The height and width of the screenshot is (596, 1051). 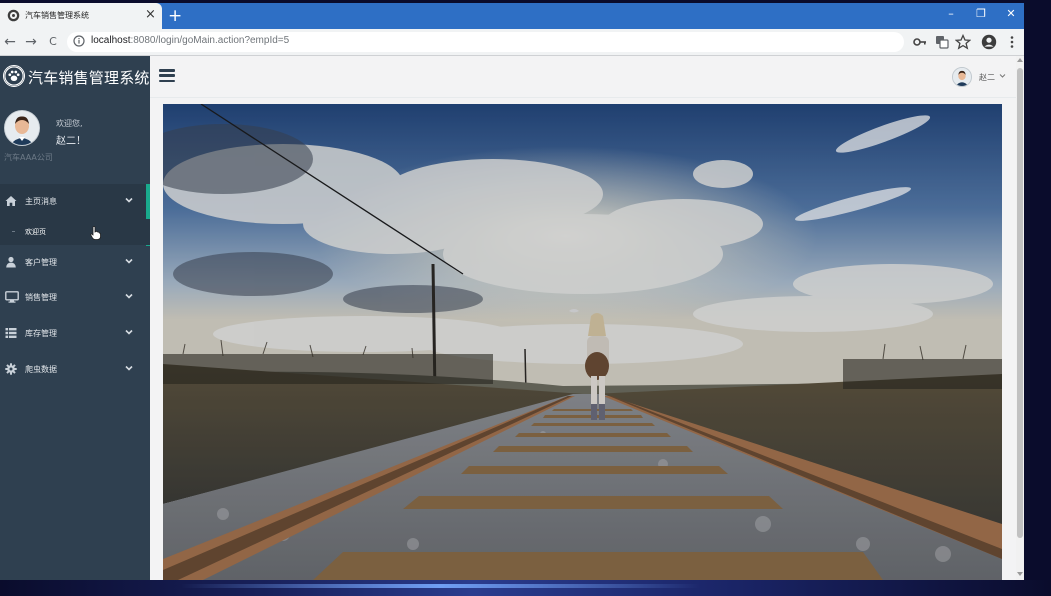 I want to click on back-button: ←, so click(x=10, y=42).